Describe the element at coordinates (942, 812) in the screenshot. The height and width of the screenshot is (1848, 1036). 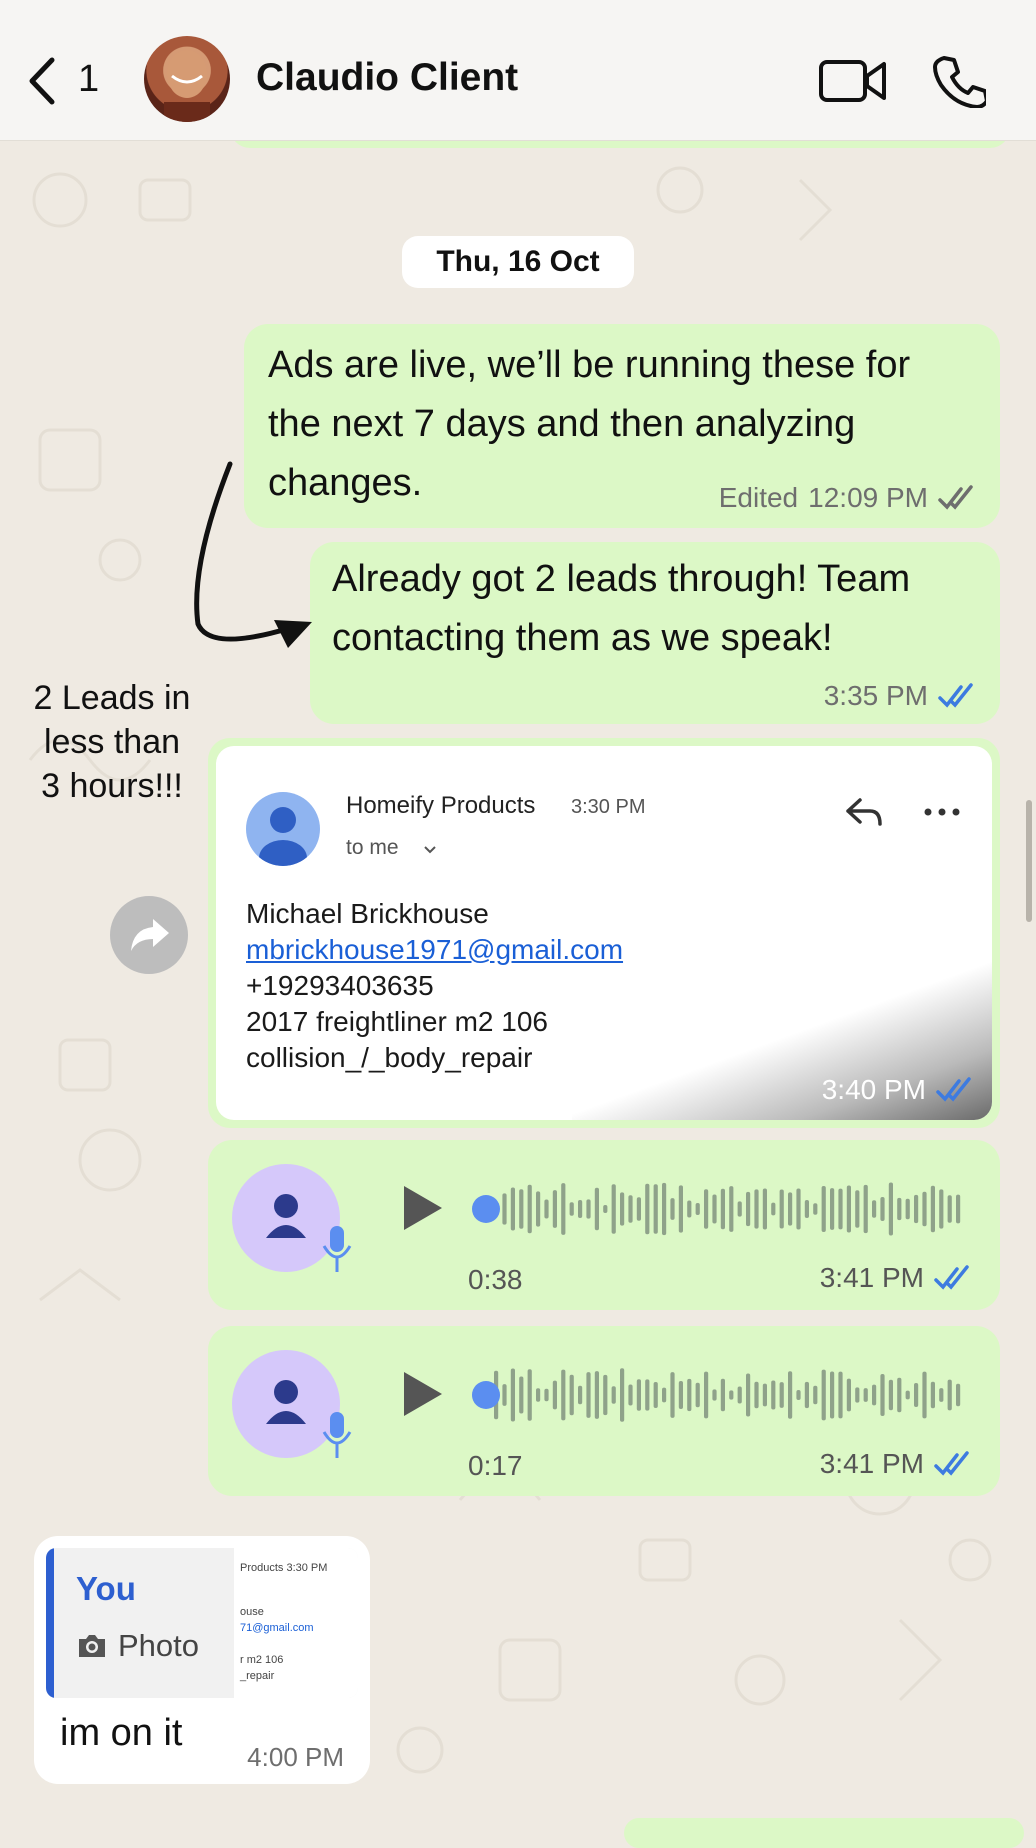
I see `more-icon` at that location.